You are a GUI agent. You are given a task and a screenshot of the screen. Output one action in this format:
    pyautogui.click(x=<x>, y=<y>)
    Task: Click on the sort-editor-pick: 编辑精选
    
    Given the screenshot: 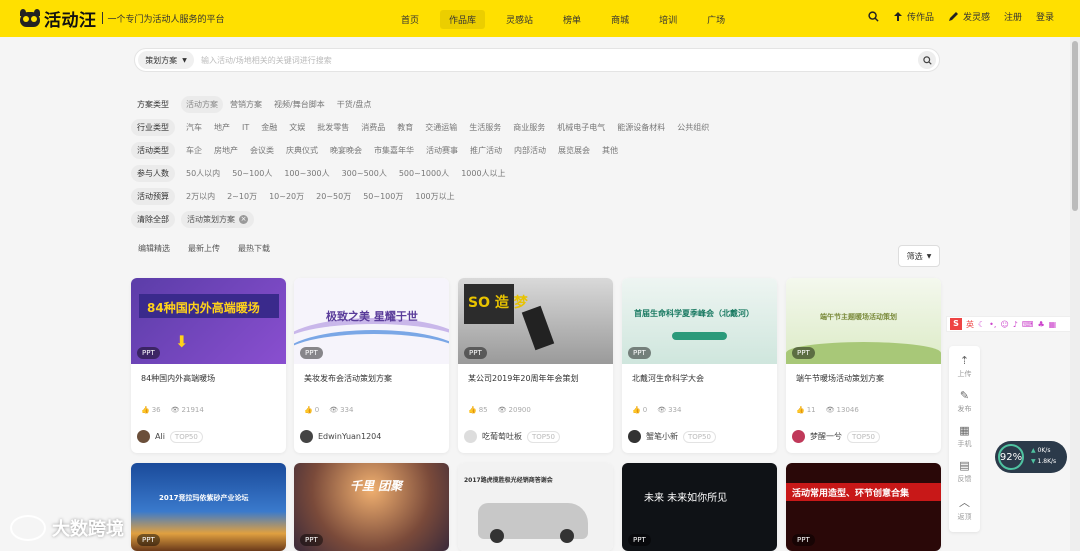 What is the action you would take?
    pyautogui.click(x=154, y=248)
    